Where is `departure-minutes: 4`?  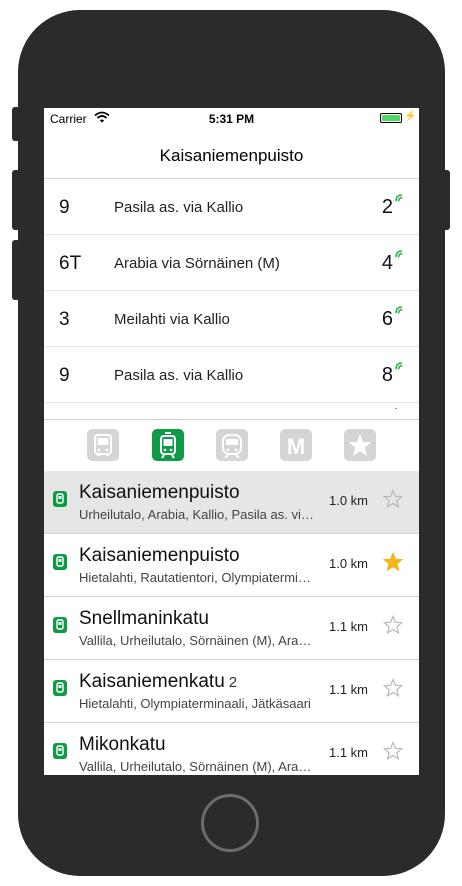
departure-minutes: 4 is located at coordinates (387, 263).